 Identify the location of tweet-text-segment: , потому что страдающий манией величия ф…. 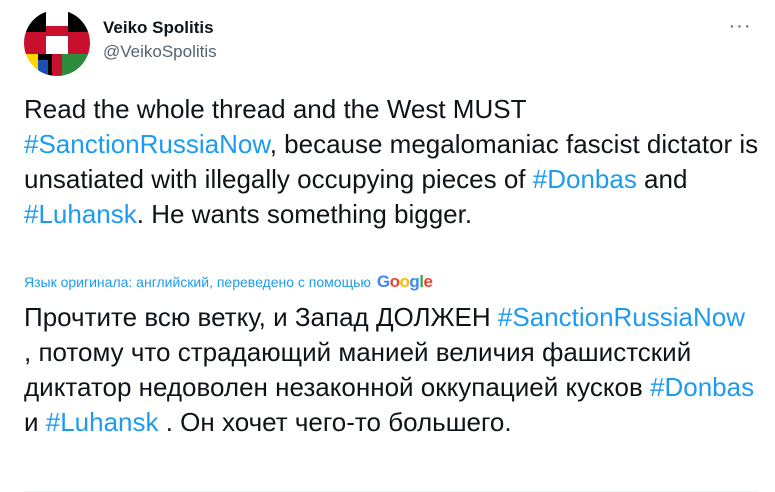
(358, 369).